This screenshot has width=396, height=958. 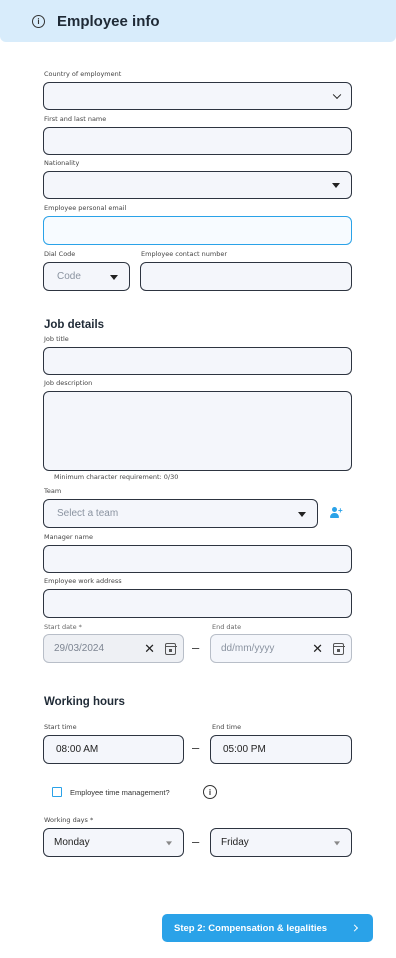 What do you see at coordinates (184, 254) in the screenshot?
I see `contact-label: Employee contact number` at bounding box center [184, 254].